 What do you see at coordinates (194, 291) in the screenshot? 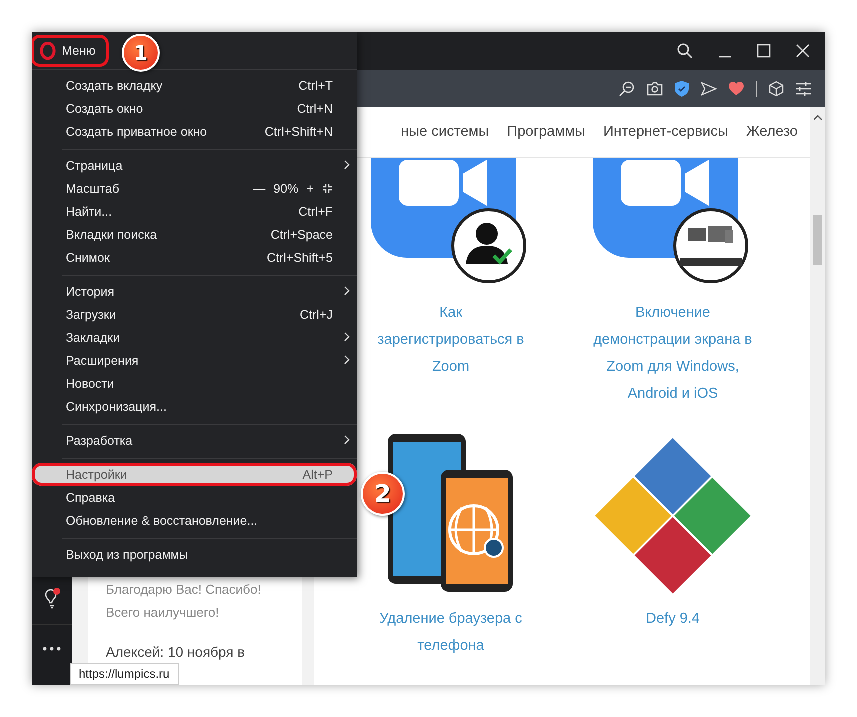
I see `menu-item: История` at bounding box center [194, 291].